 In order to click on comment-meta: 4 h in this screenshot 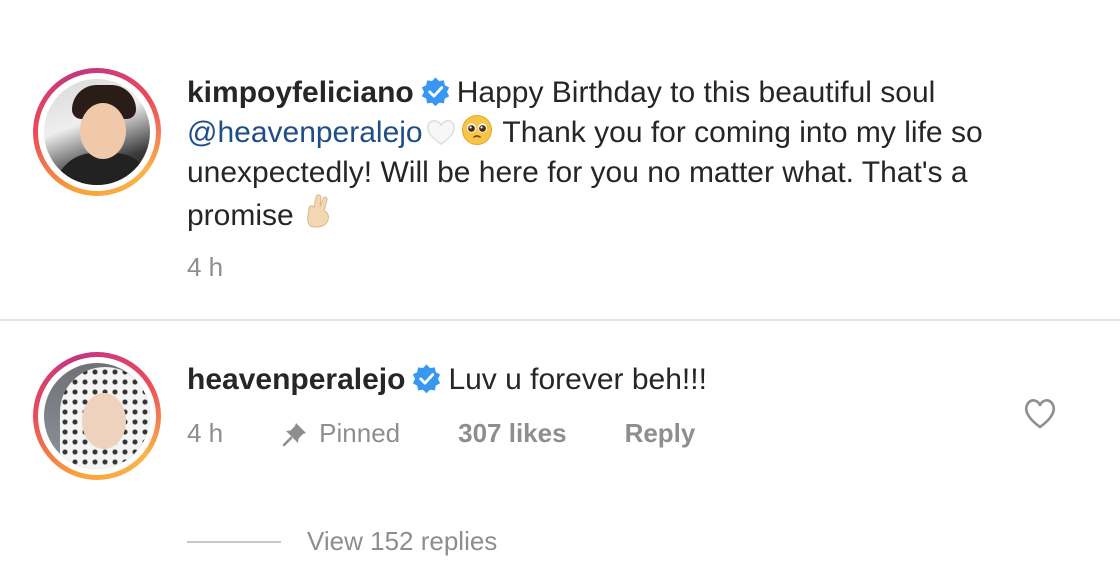, I will do `click(205, 267)`.